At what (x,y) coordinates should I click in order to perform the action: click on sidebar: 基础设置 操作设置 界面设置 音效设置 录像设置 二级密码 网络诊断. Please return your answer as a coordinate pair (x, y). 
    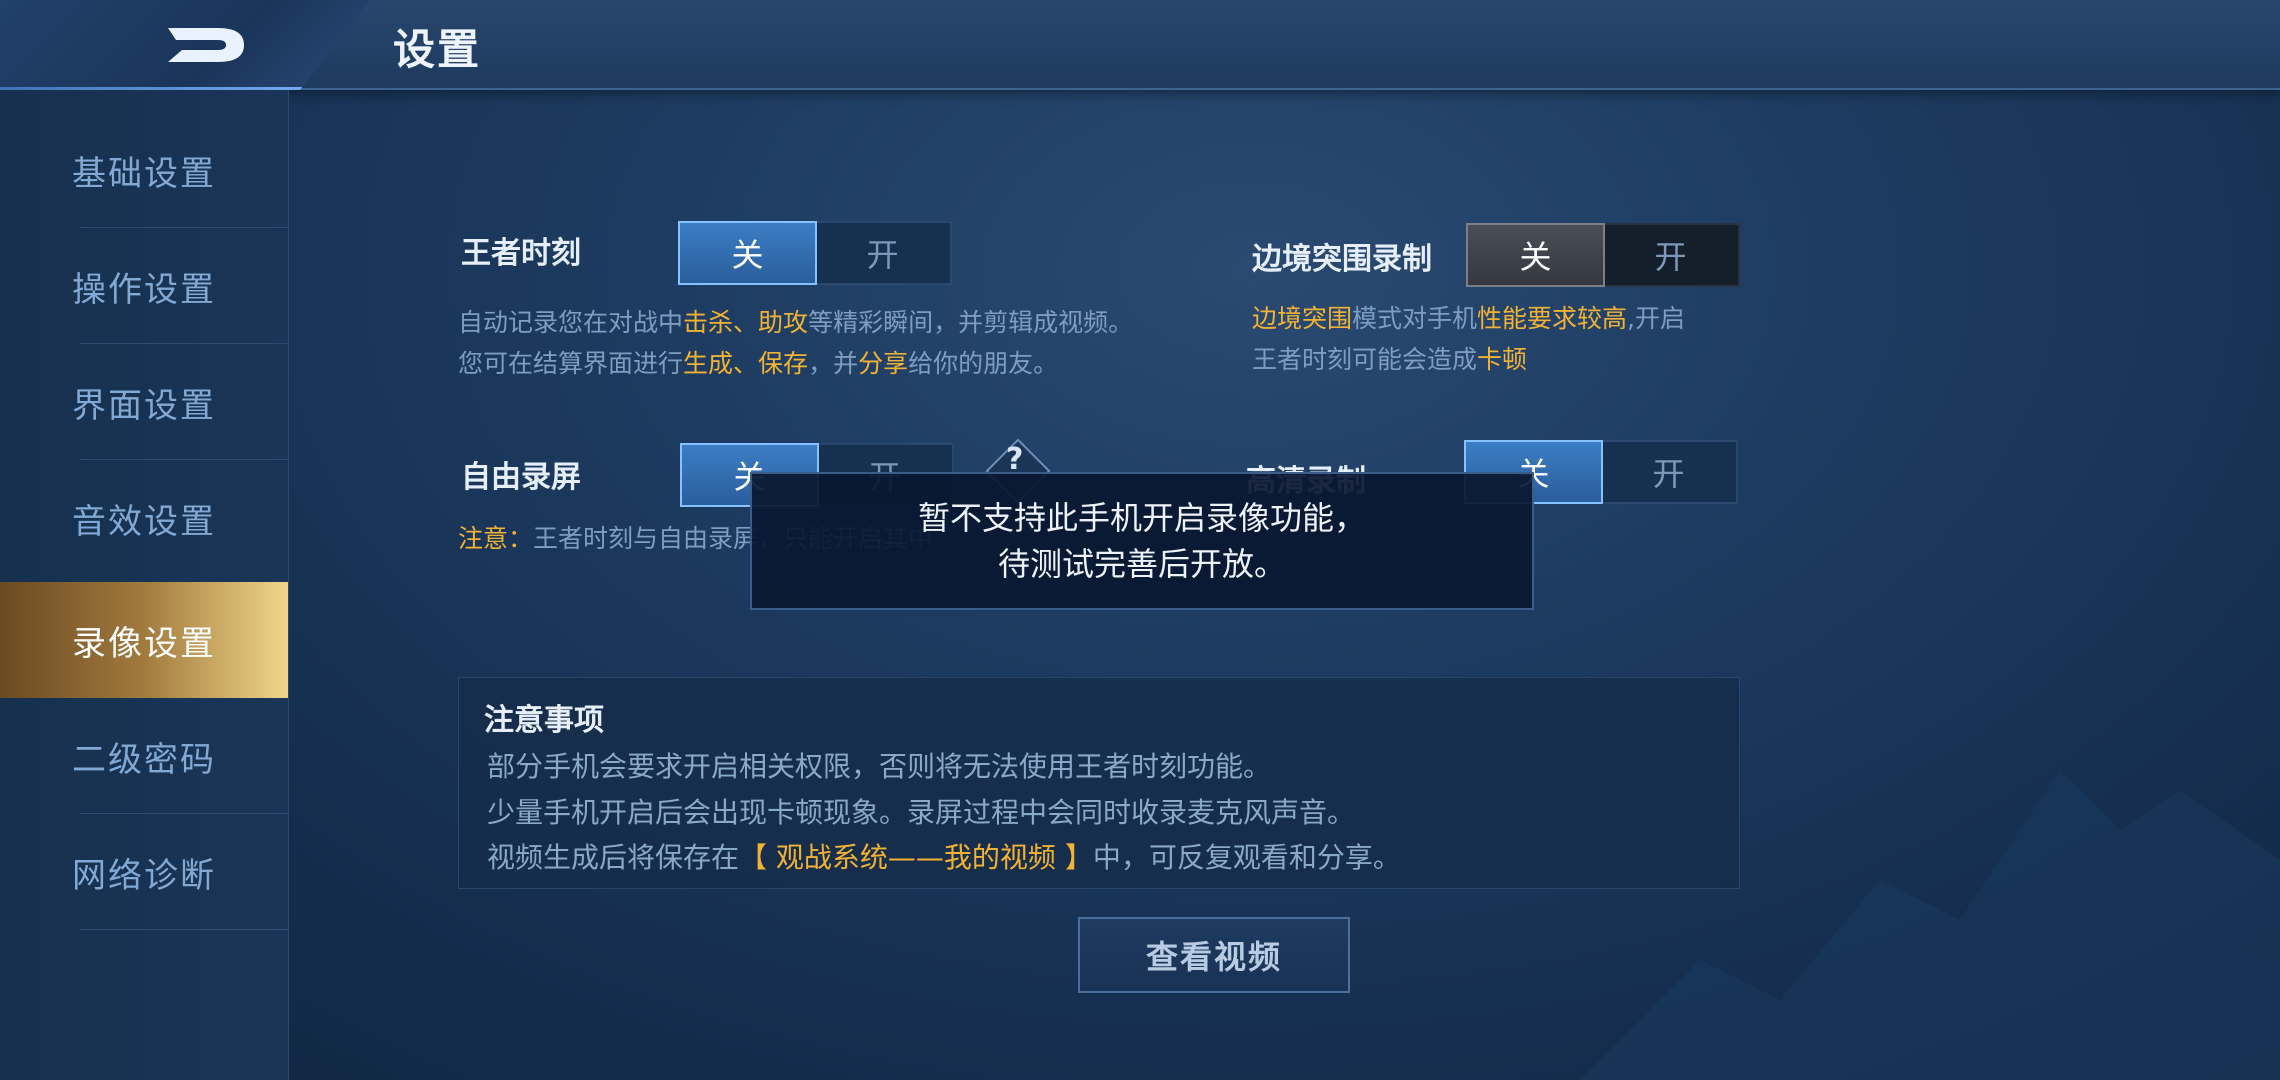
    Looking at the image, I should click on (144, 585).